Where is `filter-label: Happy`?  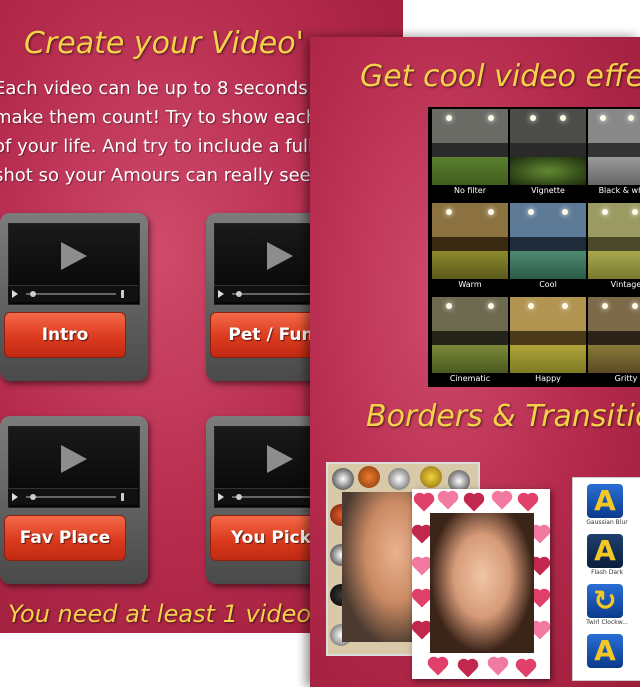 filter-label: Happy is located at coordinates (548, 378).